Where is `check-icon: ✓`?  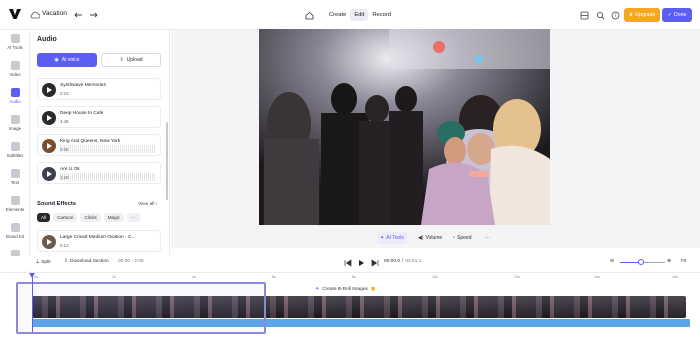 check-icon: ✓ is located at coordinates (669, 15).